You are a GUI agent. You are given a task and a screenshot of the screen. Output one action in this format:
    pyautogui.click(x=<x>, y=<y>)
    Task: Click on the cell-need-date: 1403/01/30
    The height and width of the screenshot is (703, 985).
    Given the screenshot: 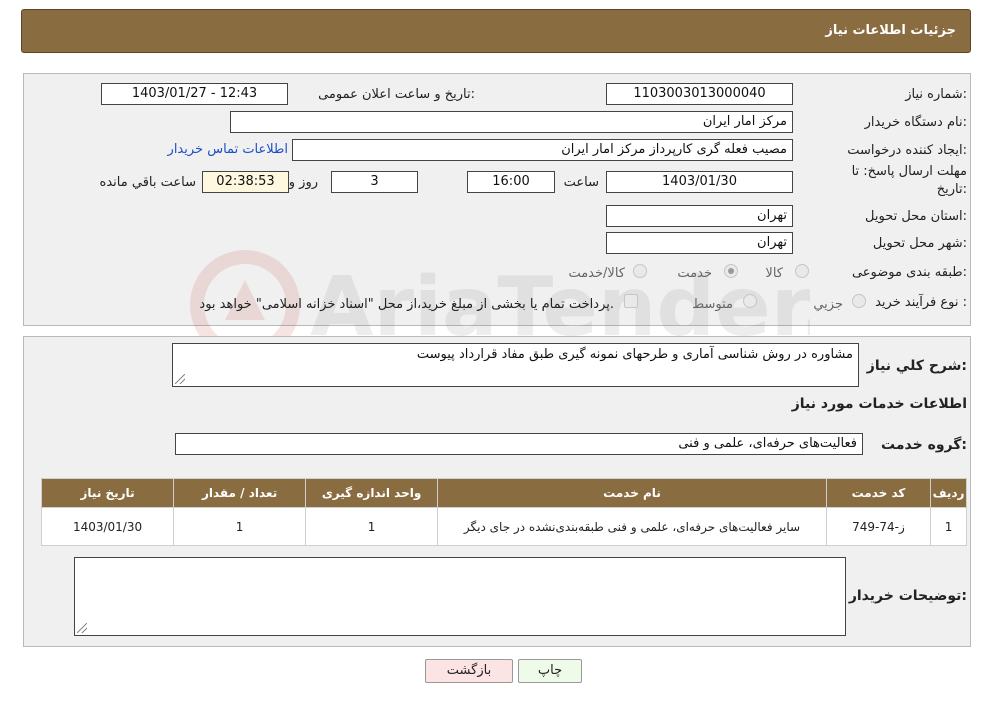 What is the action you would take?
    pyautogui.click(x=107, y=526)
    